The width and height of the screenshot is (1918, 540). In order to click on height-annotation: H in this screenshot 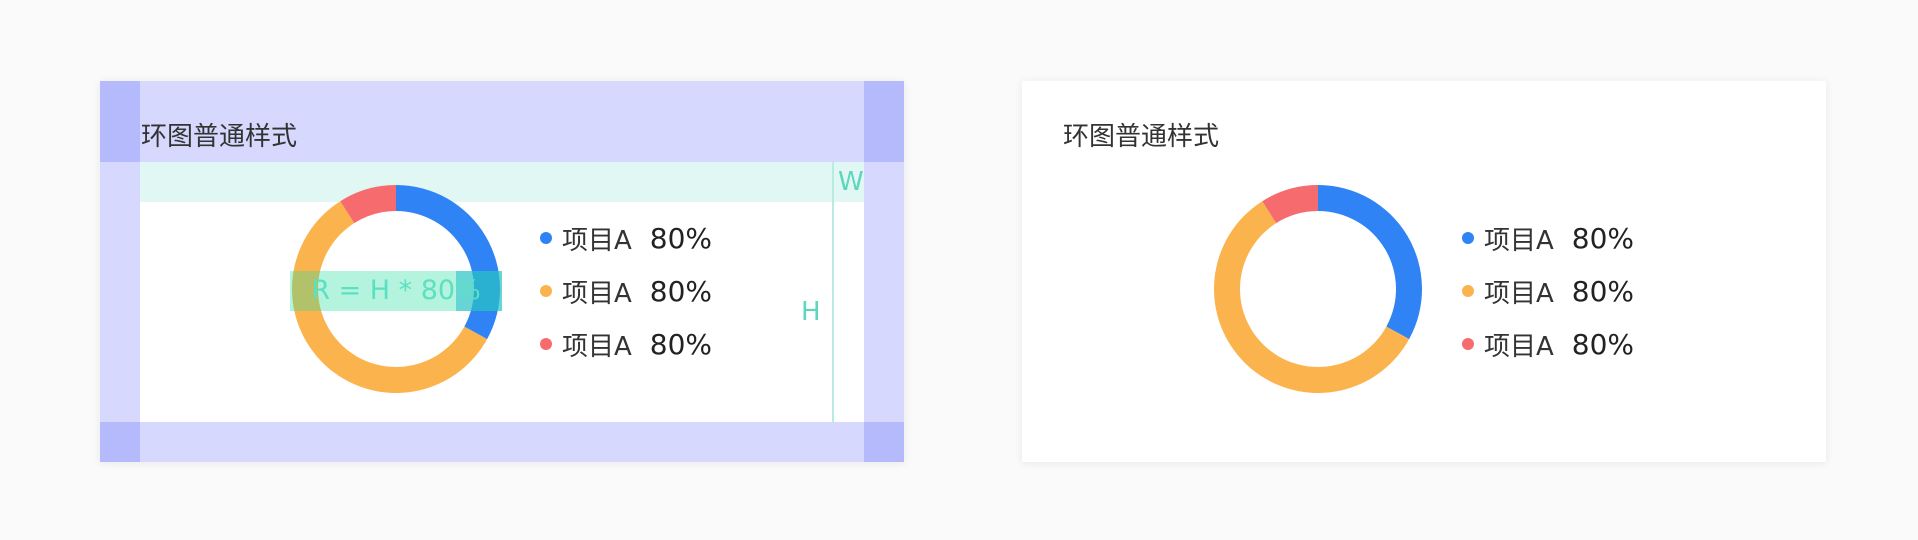, I will do `click(811, 312)`.